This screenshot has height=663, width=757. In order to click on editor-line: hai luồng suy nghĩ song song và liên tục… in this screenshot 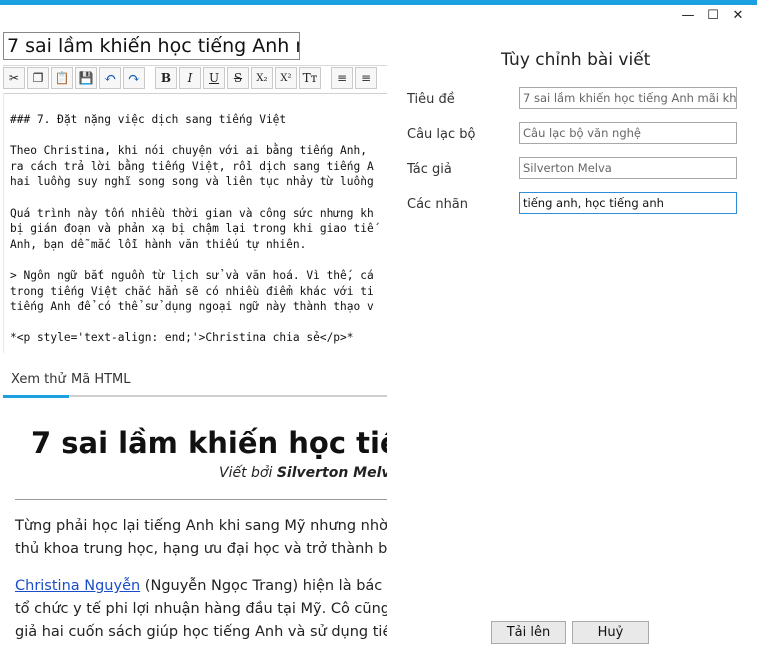, I will do `click(192, 182)`.